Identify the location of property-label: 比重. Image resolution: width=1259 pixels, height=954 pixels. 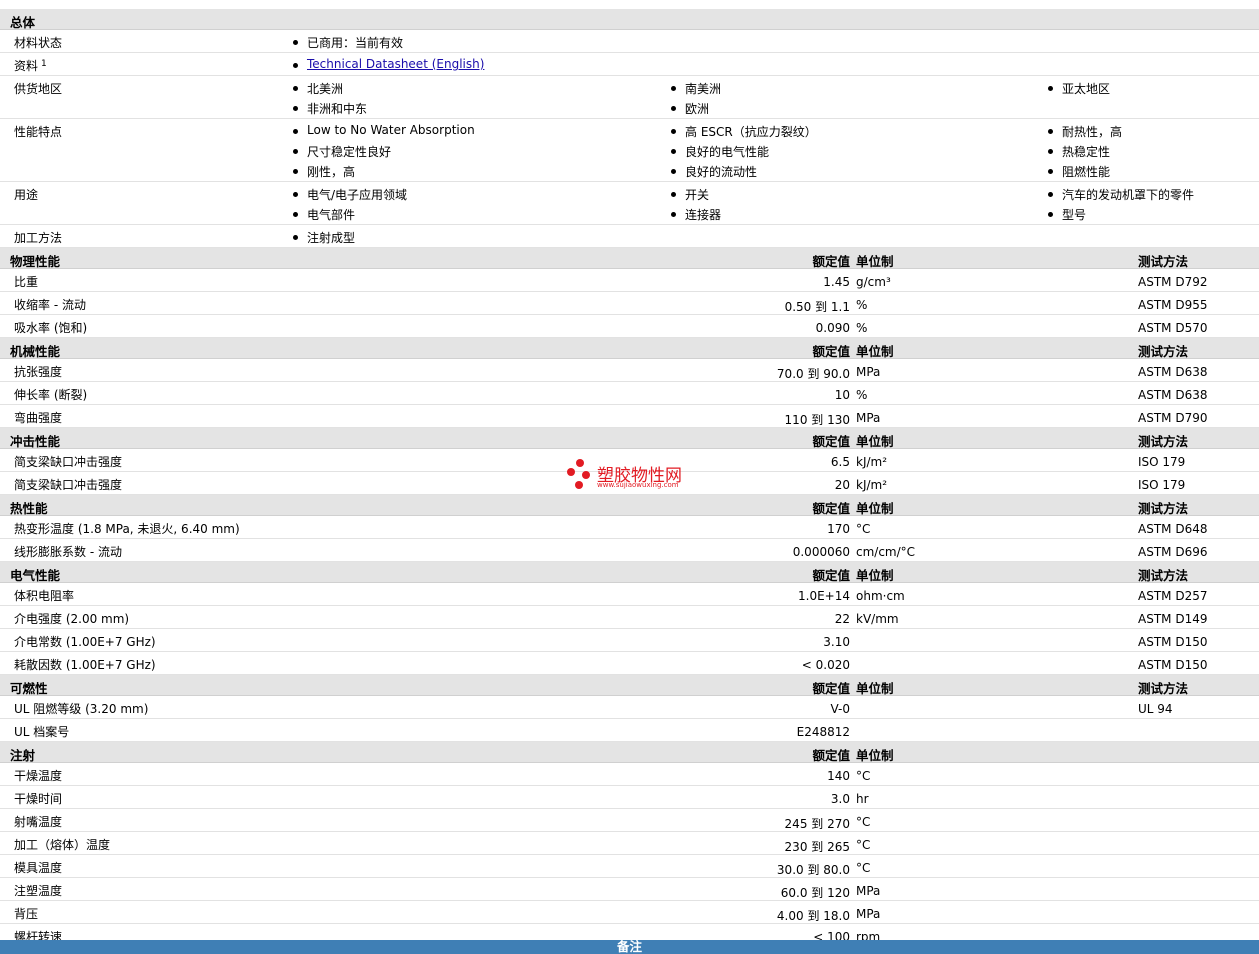
(26, 282).